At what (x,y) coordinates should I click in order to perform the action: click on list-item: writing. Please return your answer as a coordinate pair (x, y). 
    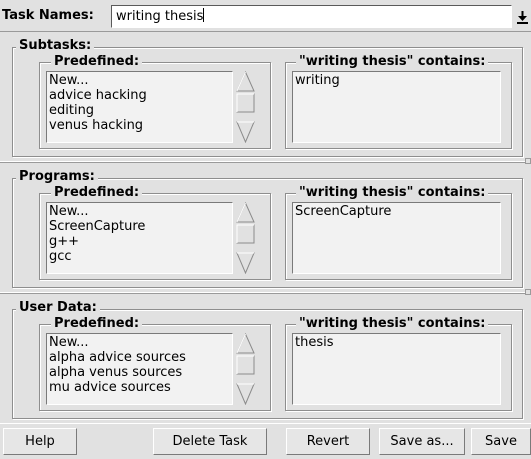
    Looking at the image, I should click on (396, 80).